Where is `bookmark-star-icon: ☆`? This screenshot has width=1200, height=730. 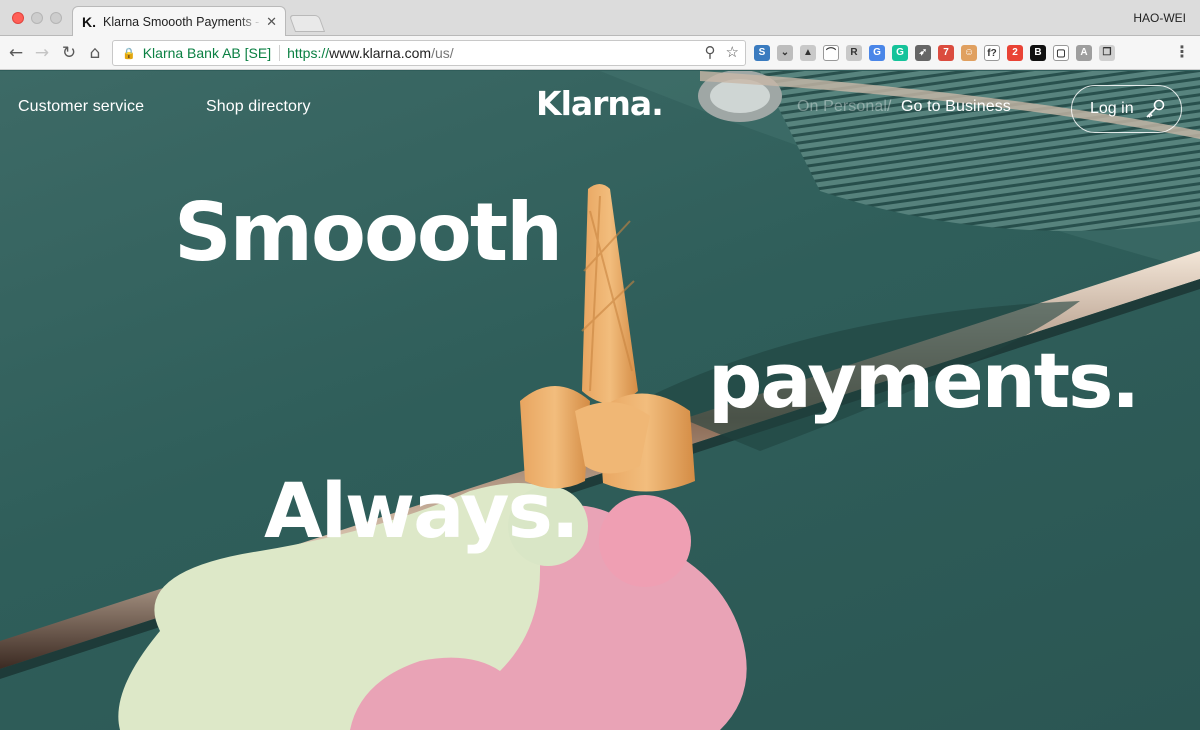
bookmark-star-icon: ☆ is located at coordinates (732, 53).